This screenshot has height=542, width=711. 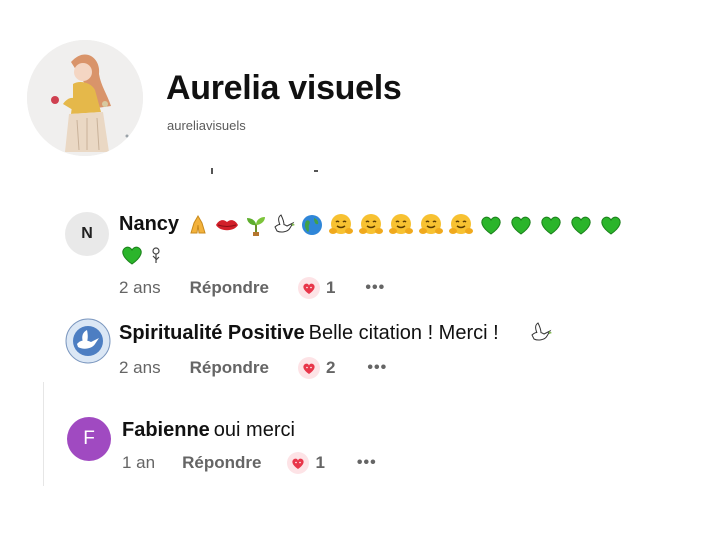 I want to click on reaction-count: 2, so click(x=330, y=367).